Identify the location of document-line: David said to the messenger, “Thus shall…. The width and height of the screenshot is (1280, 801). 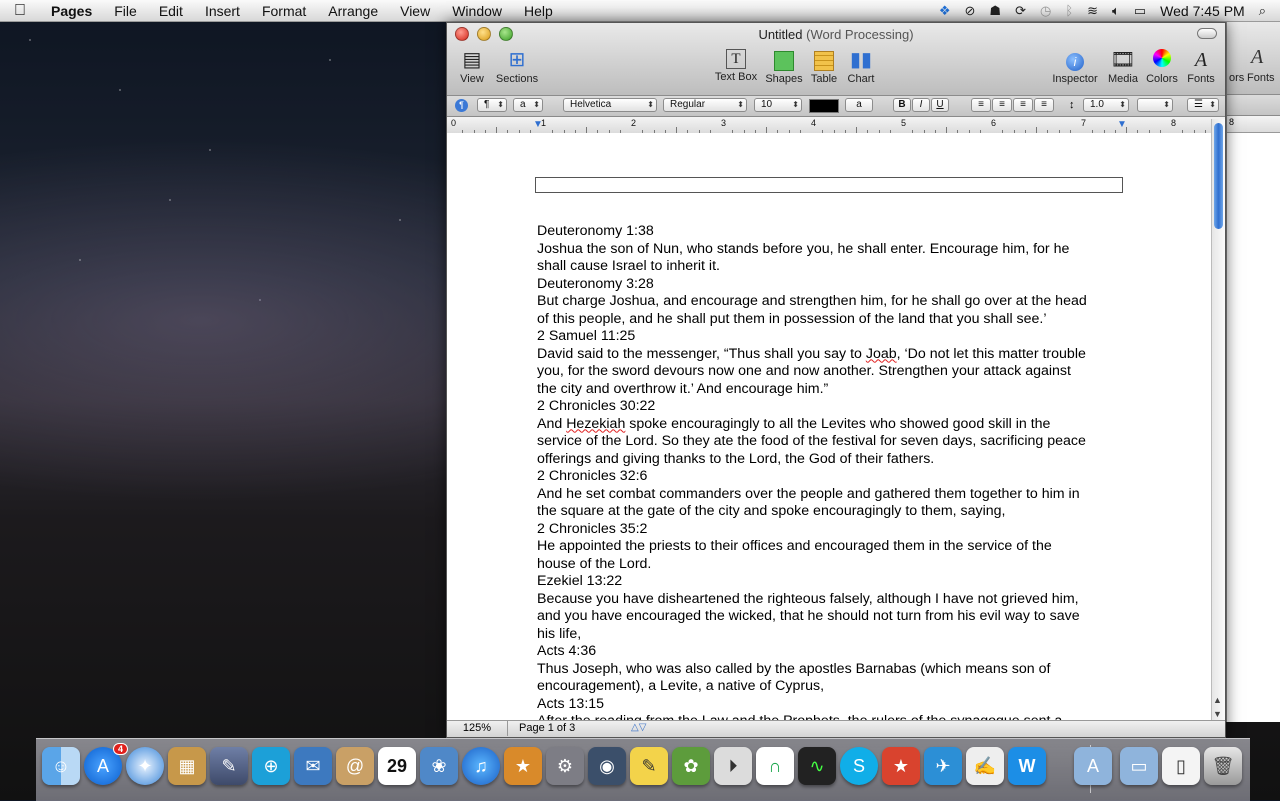
(832, 355).